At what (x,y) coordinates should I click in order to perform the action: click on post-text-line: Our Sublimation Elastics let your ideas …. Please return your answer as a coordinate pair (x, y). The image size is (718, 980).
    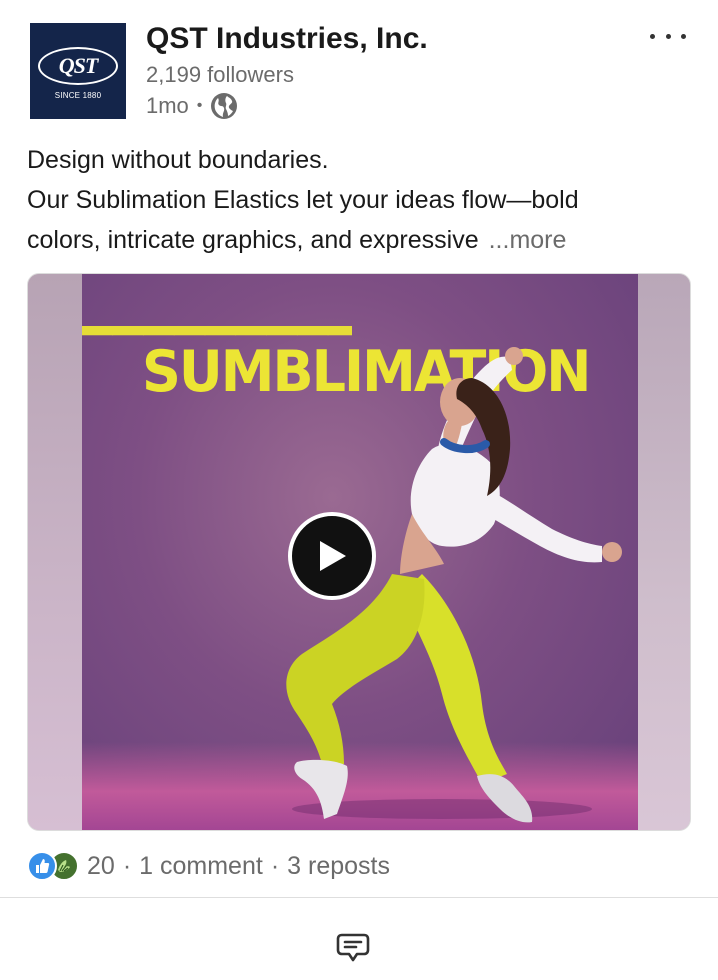
    Looking at the image, I should click on (303, 200).